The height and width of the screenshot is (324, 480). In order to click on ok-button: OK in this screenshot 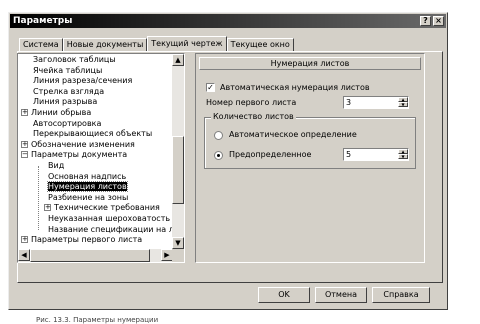, I will do `click(284, 295)`.